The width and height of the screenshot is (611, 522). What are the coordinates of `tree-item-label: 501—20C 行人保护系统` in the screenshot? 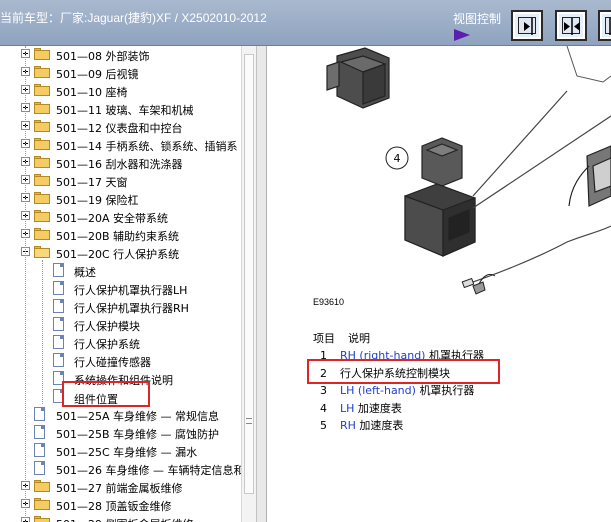 It's located at (118, 254).